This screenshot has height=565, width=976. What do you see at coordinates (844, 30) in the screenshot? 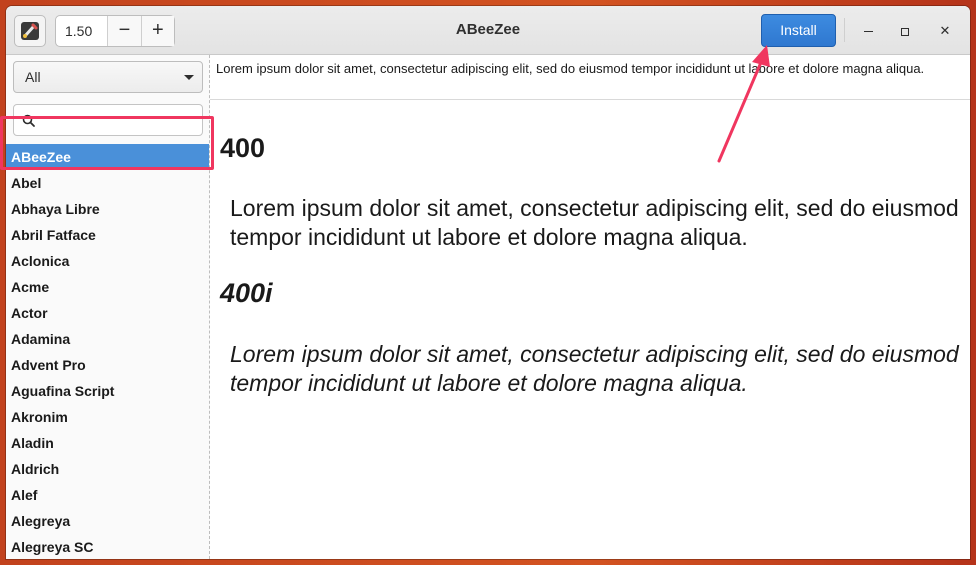
I see `header-separator` at bounding box center [844, 30].